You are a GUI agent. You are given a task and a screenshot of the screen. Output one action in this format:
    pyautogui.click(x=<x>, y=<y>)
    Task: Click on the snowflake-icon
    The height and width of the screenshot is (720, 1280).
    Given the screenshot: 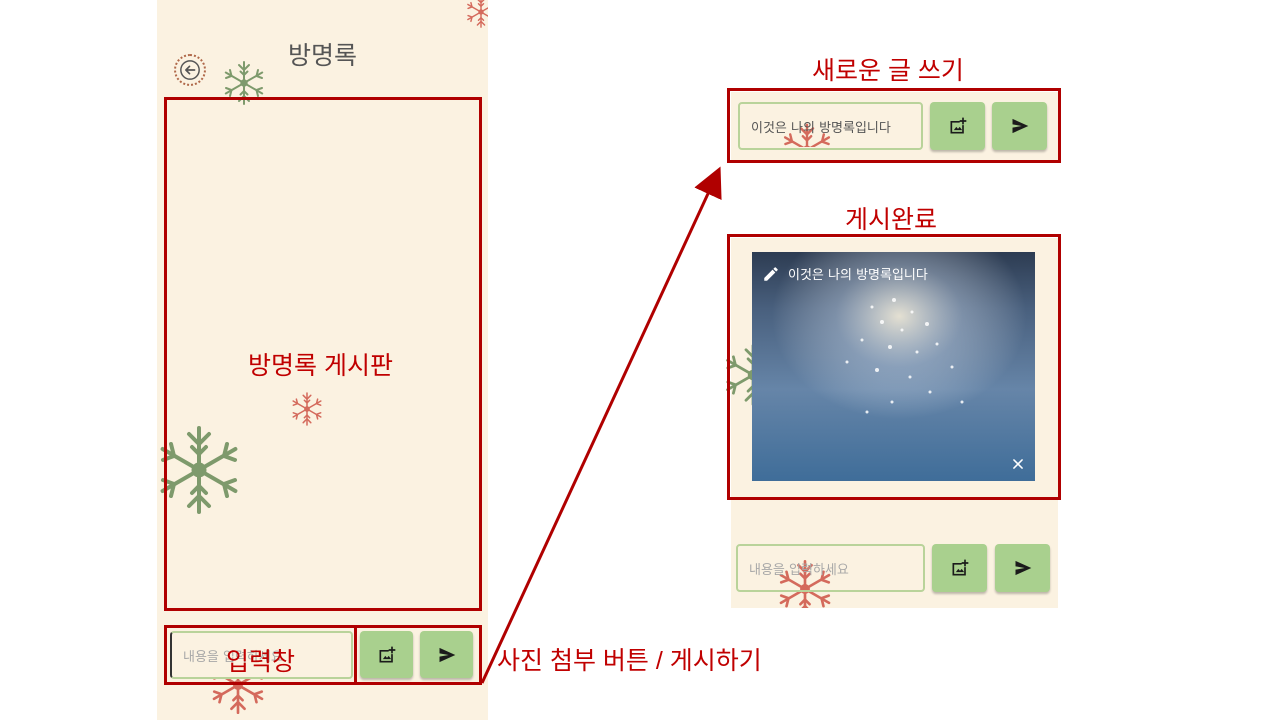 What is the action you would take?
    pyautogui.click(x=477, y=14)
    